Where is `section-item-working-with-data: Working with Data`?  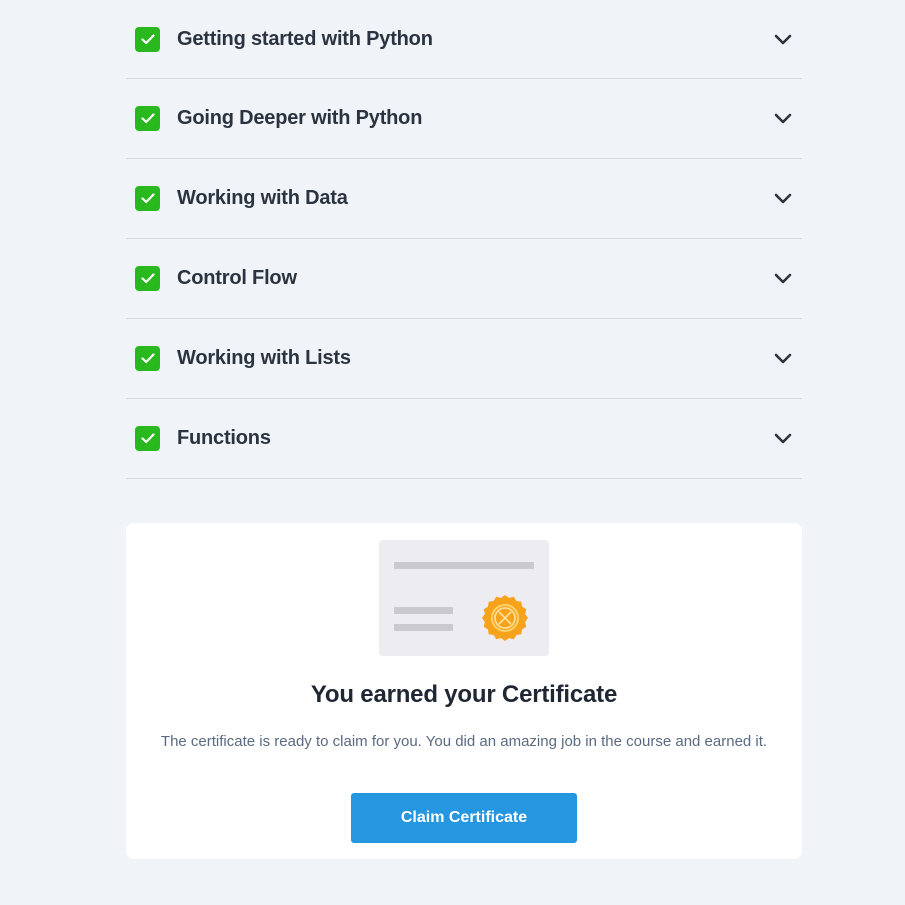 section-item-working-with-data: Working with Data is located at coordinates (464, 199).